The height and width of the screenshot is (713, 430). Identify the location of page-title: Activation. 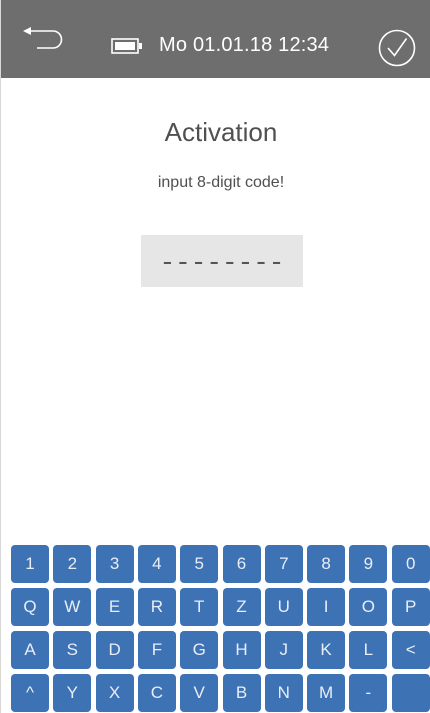
(221, 132).